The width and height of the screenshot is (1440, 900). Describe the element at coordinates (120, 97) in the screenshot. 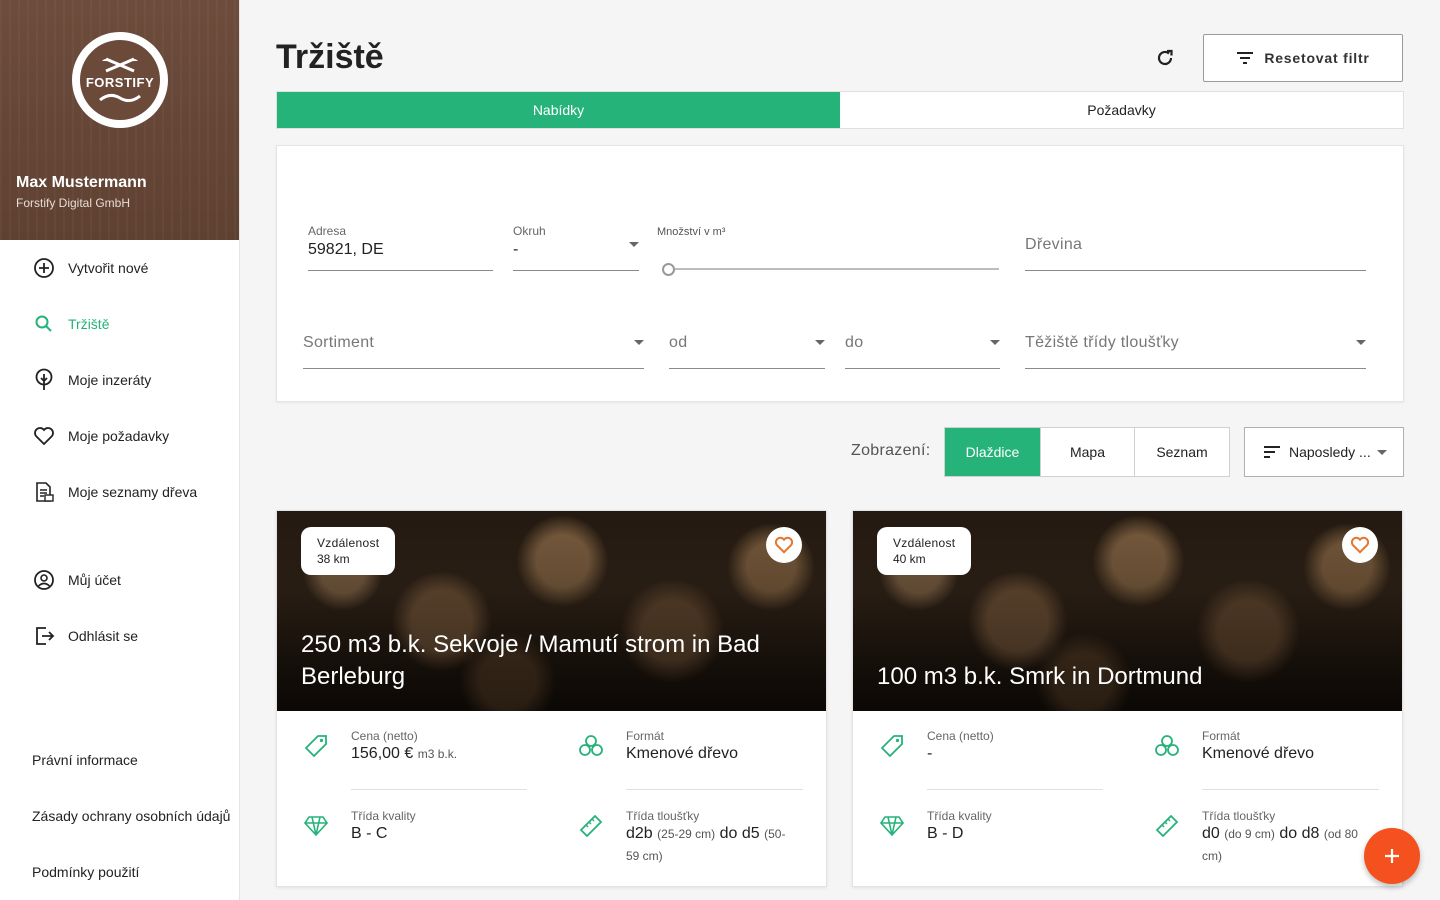

I see `forest-waves-icon` at that location.